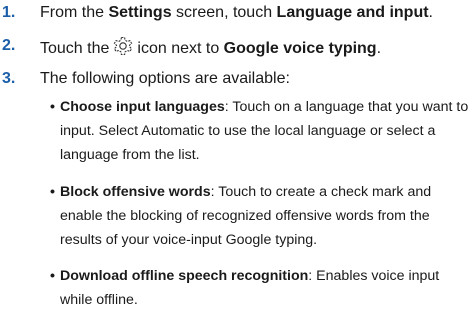  Describe the element at coordinates (142, 107) in the screenshot. I see `option-title: Choose input languages` at that location.